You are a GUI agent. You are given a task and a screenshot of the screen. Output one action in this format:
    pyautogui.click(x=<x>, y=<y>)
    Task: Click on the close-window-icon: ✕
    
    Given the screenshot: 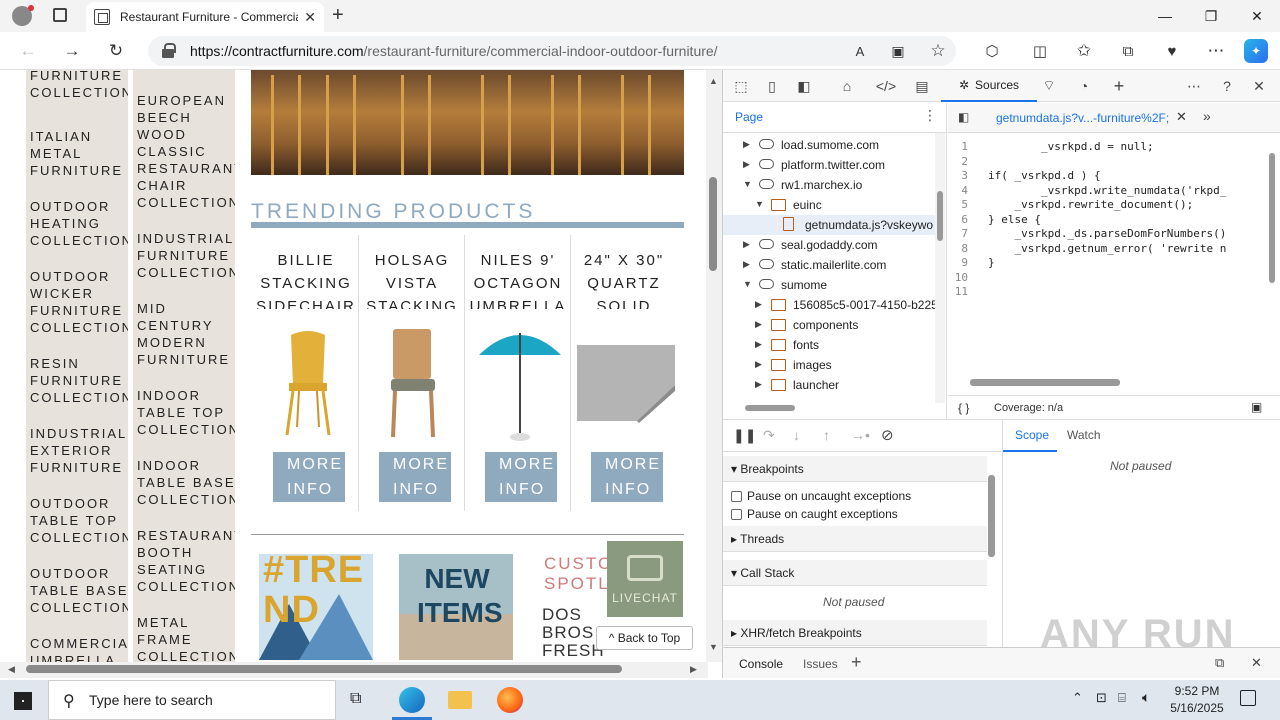 What is the action you would take?
    pyautogui.click(x=1257, y=16)
    